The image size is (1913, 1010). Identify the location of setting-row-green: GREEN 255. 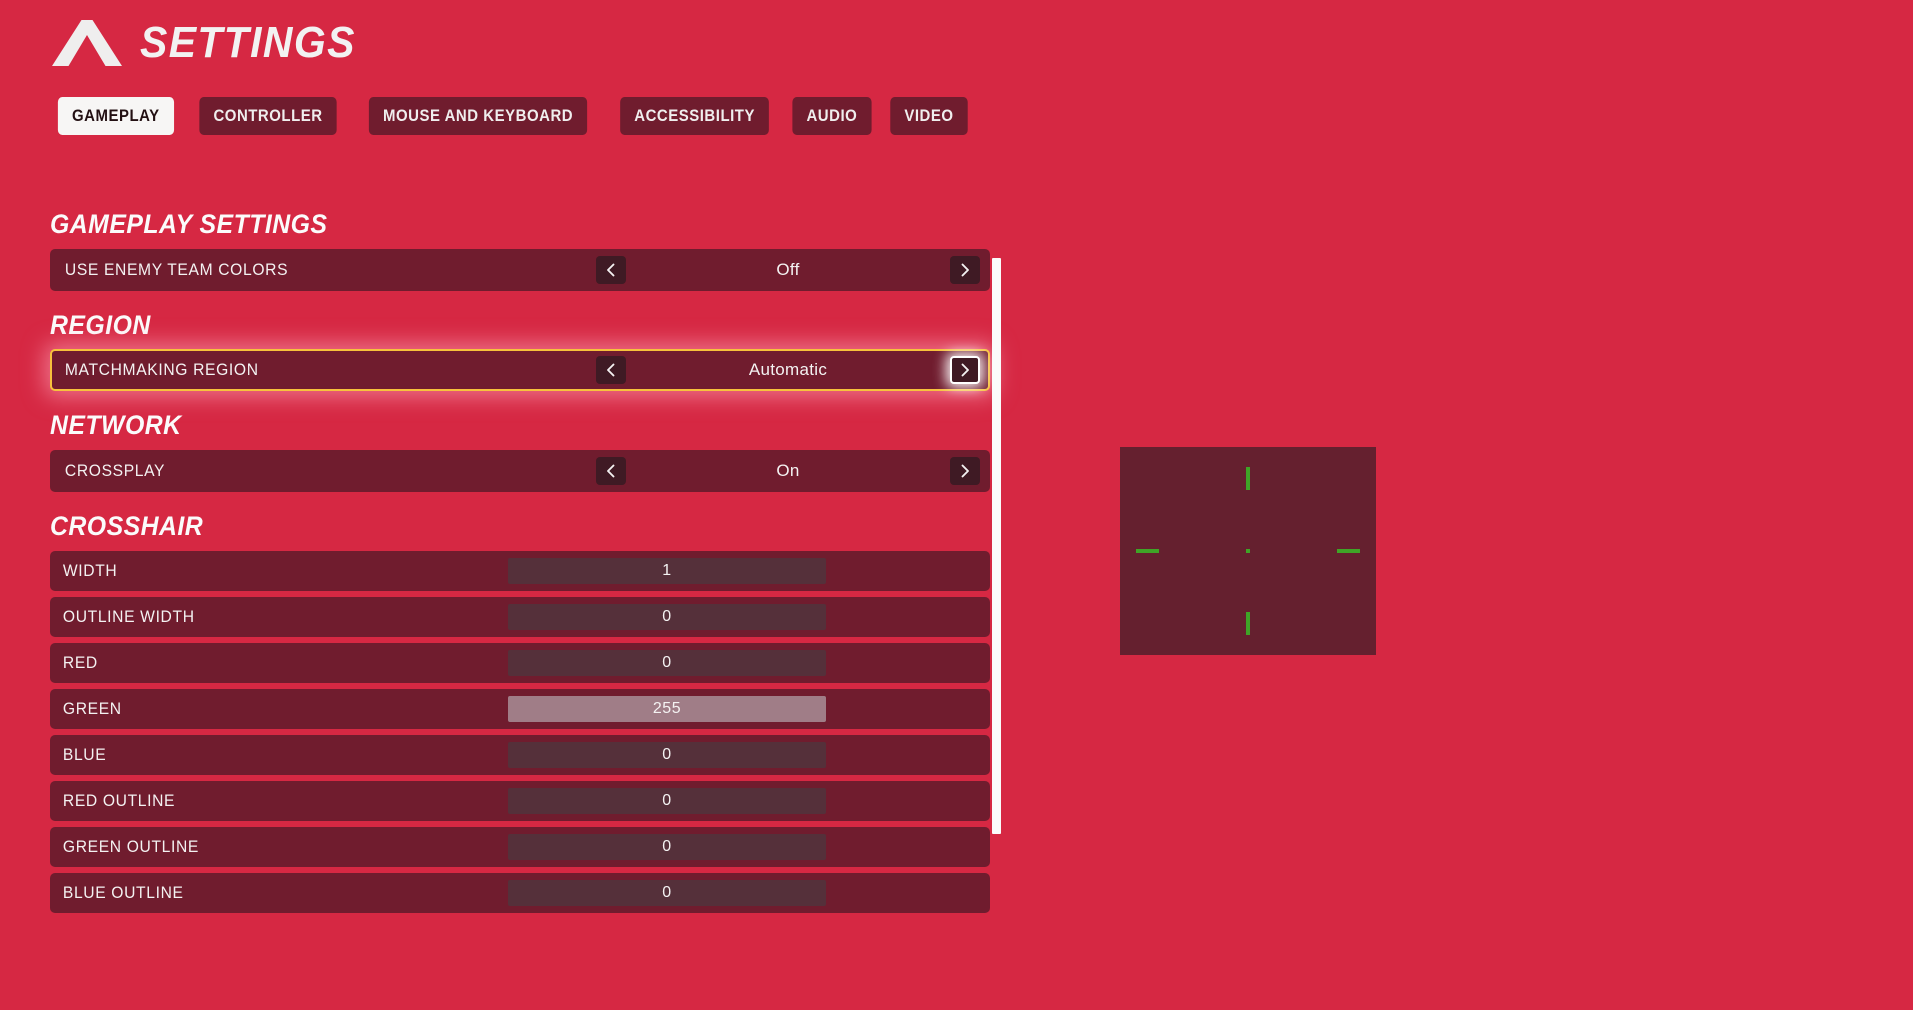
(520, 708).